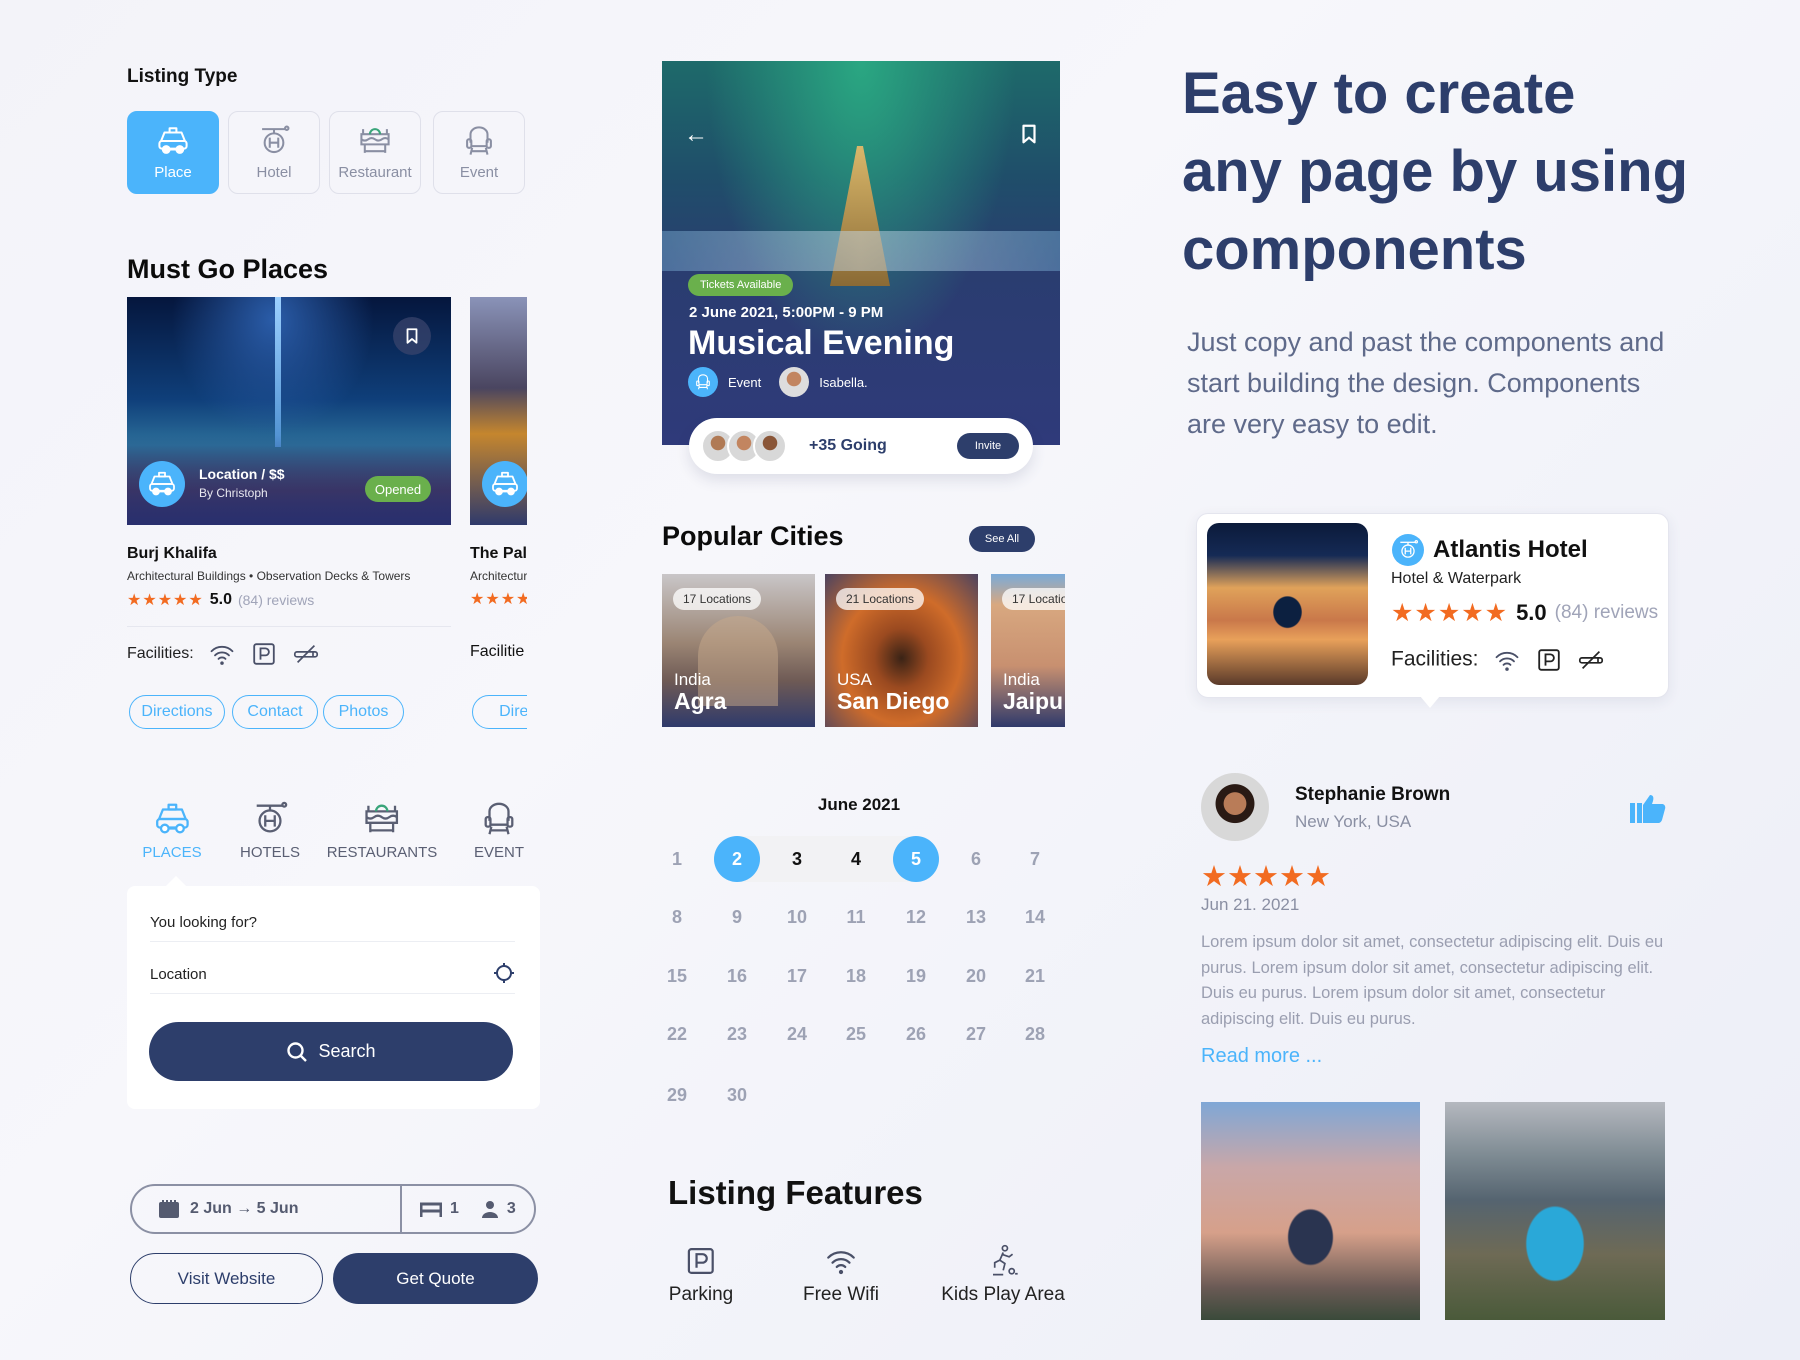 The width and height of the screenshot is (1800, 1360). Describe the element at coordinates (479, 172) in the screenshot. I see `listing-type-label: Event` at that location.